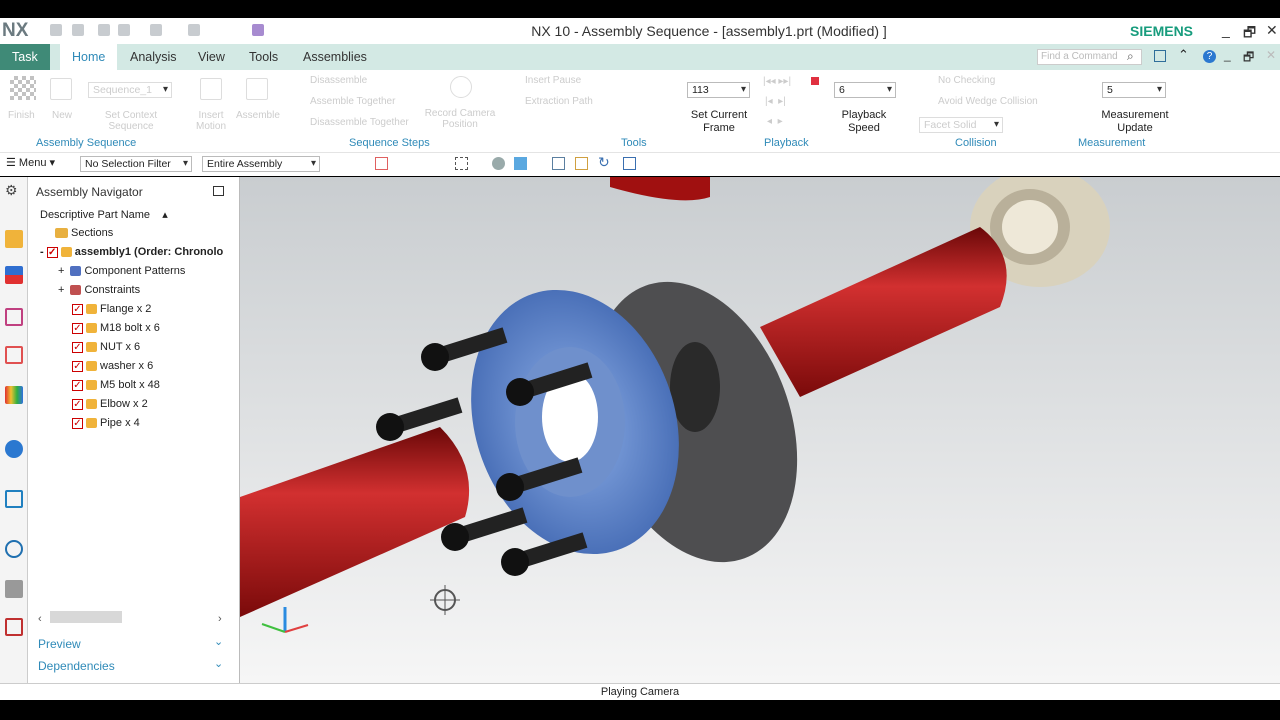 Image resolution: width=1280 pixels, height=720 pixels. I want to click on part-navigator-icon, so click(14, 317).